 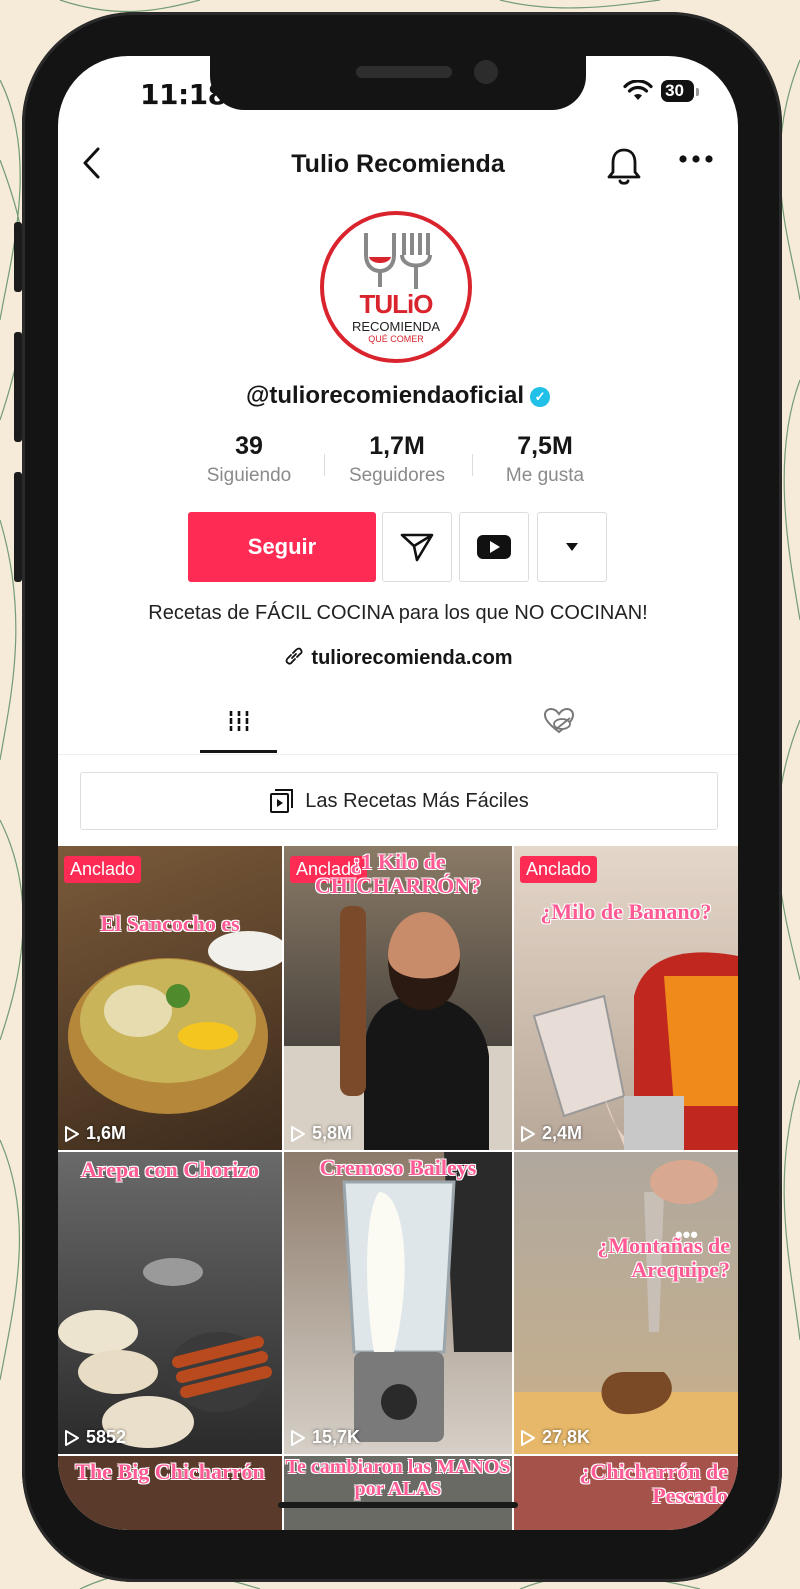 I want to click on view-count: 27,8K, so click(x=555, y=1437).